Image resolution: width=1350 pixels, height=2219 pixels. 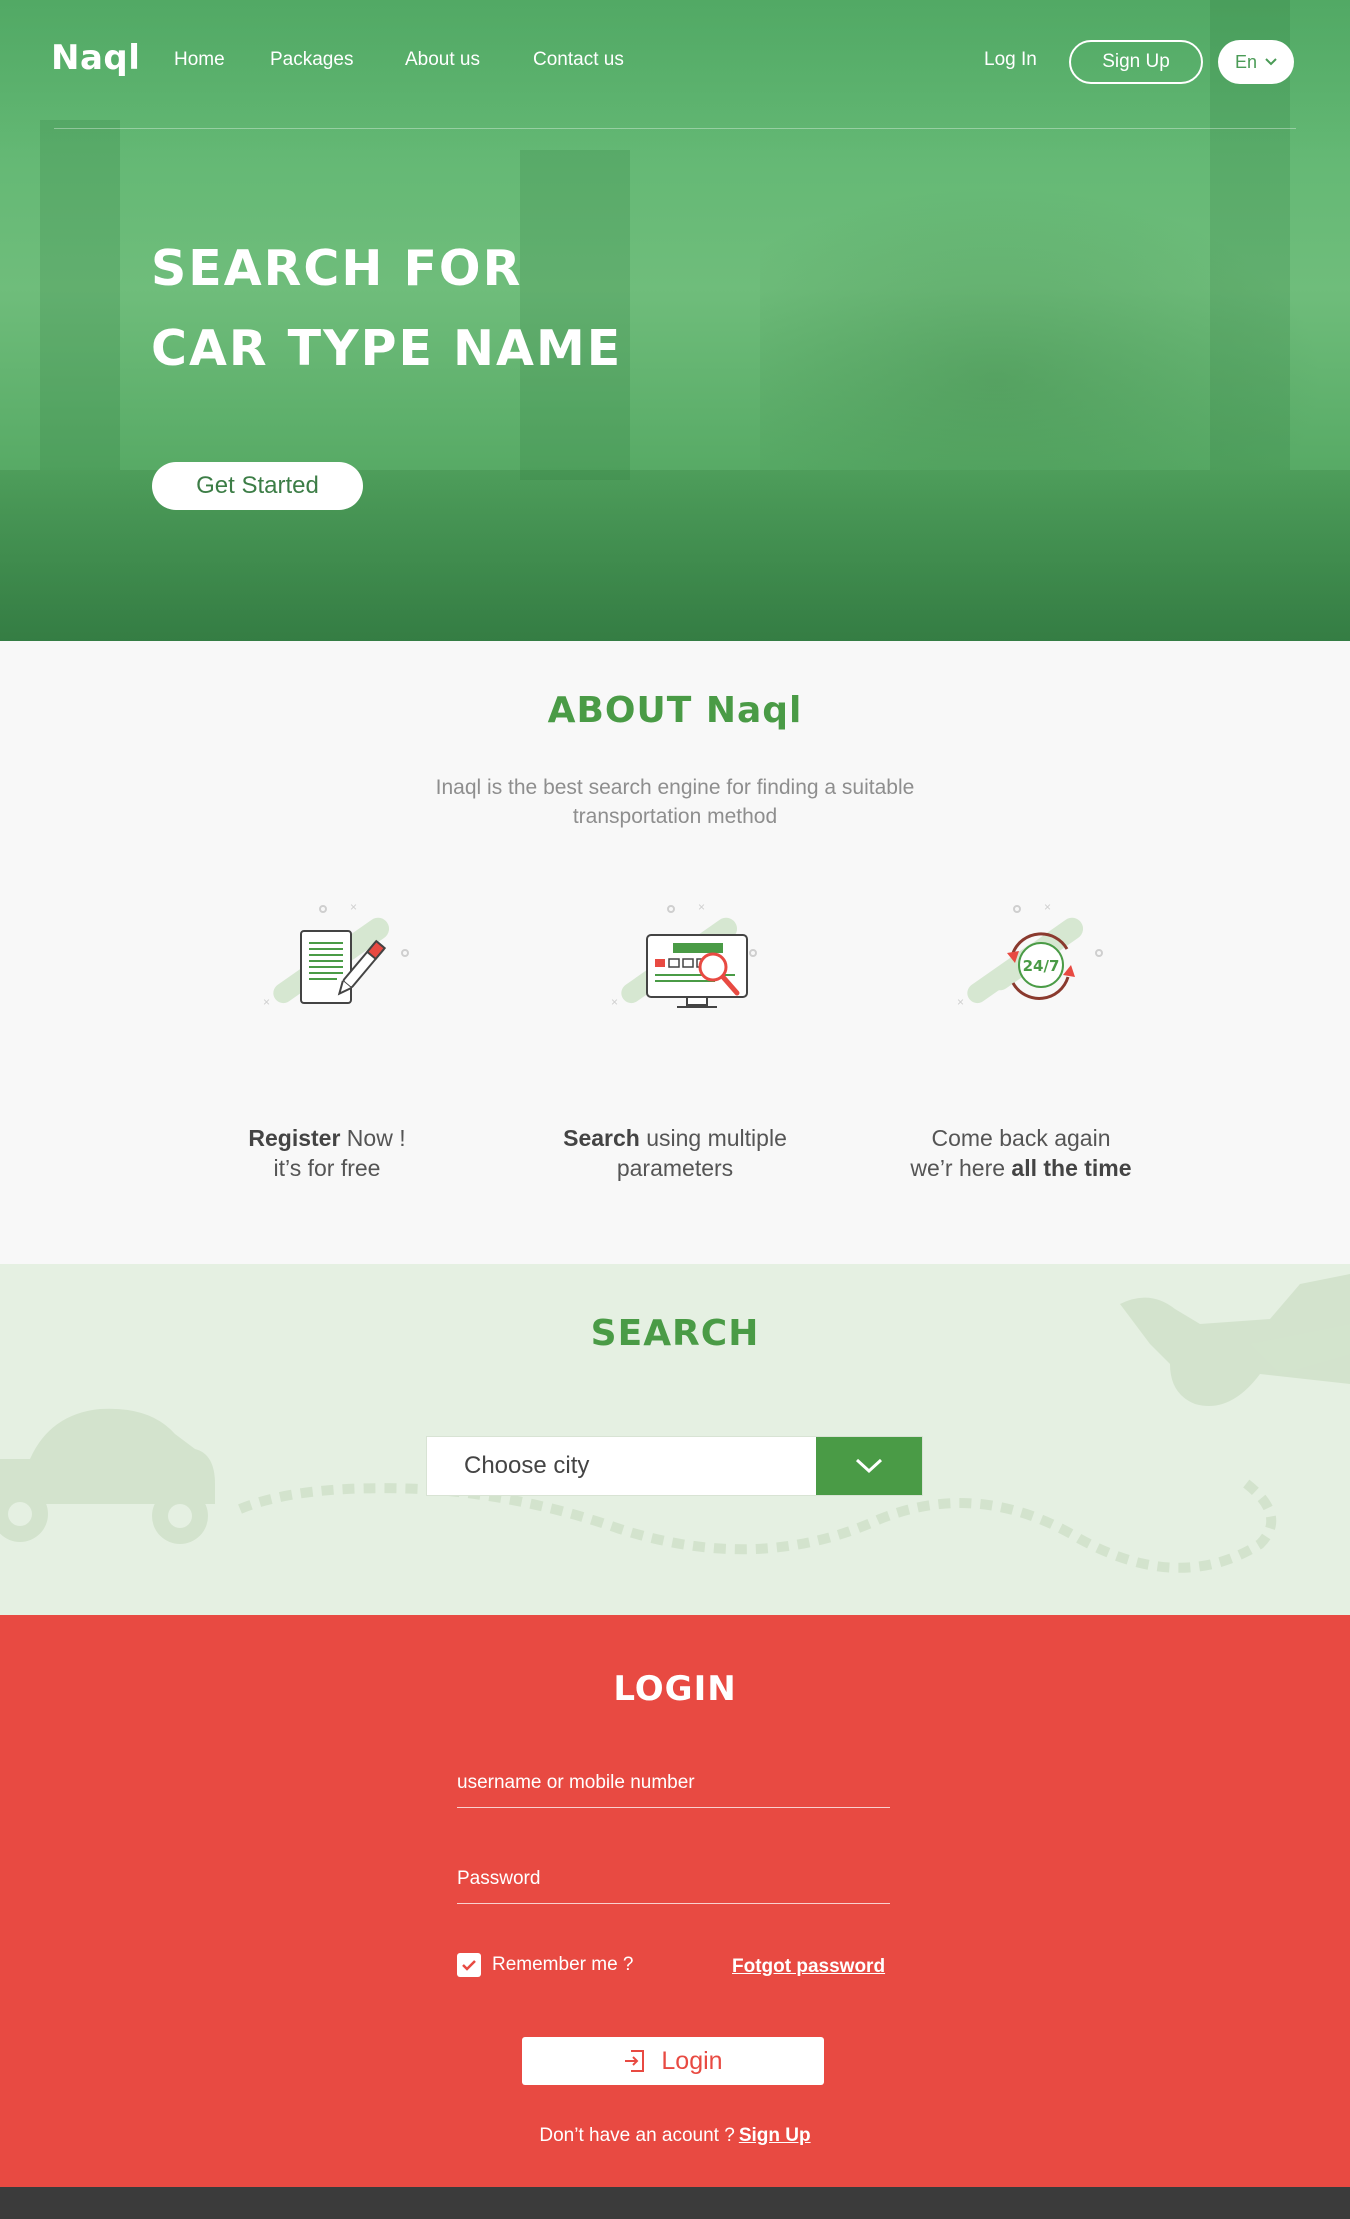 I want to click on hero-background-trees, so click(x=1055, y=320).